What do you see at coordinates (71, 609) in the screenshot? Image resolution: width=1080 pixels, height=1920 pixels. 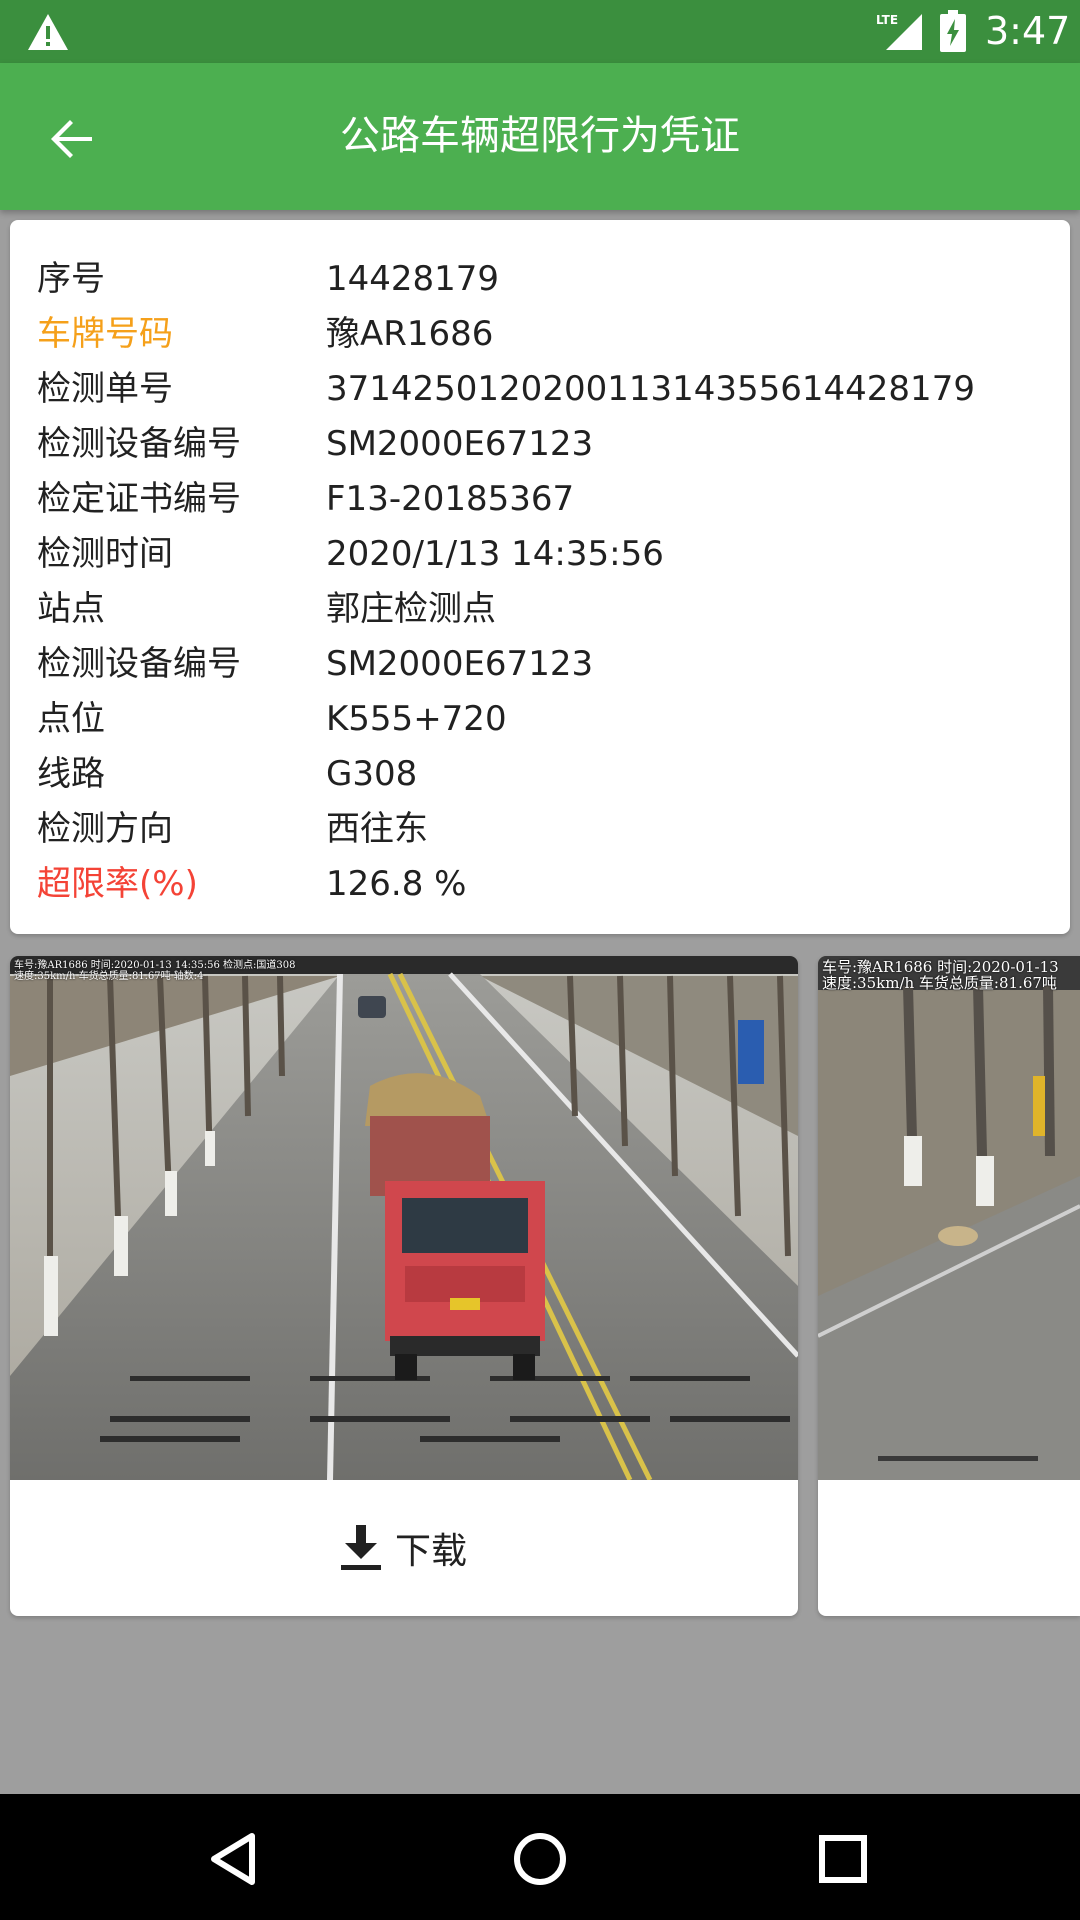 I see `info-label: 站点` at bounding box center [71, 609].